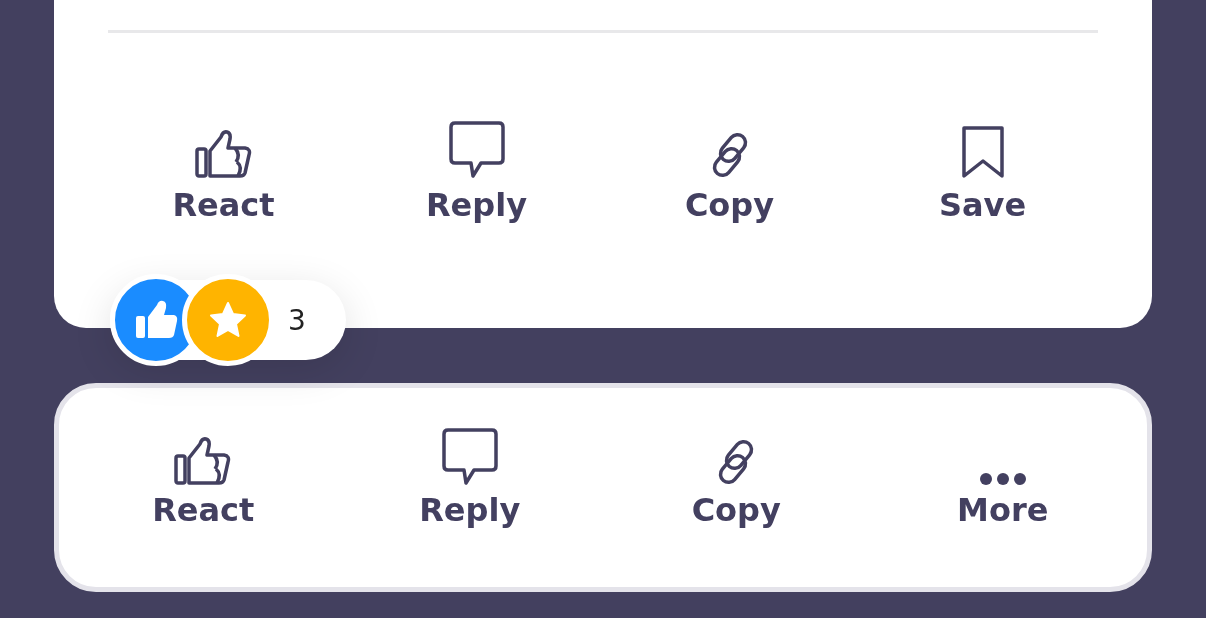 The width and height of the screenshot is (1206, 618). I want to click on more-icon, so click(1002, 479).